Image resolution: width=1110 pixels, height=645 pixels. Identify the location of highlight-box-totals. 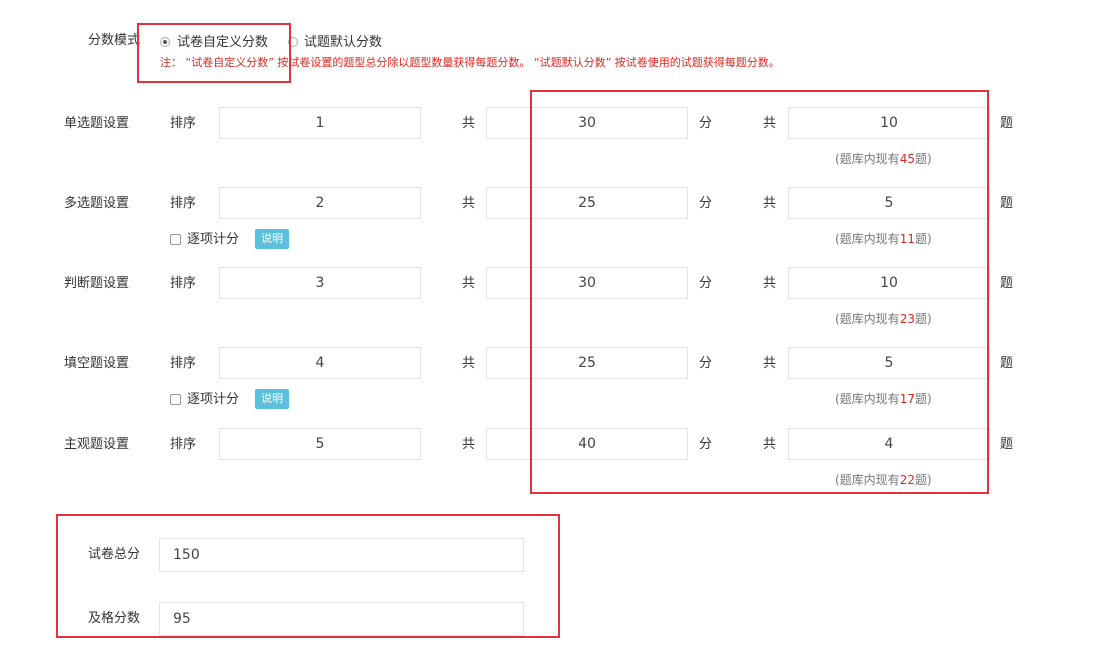
(308, 576).